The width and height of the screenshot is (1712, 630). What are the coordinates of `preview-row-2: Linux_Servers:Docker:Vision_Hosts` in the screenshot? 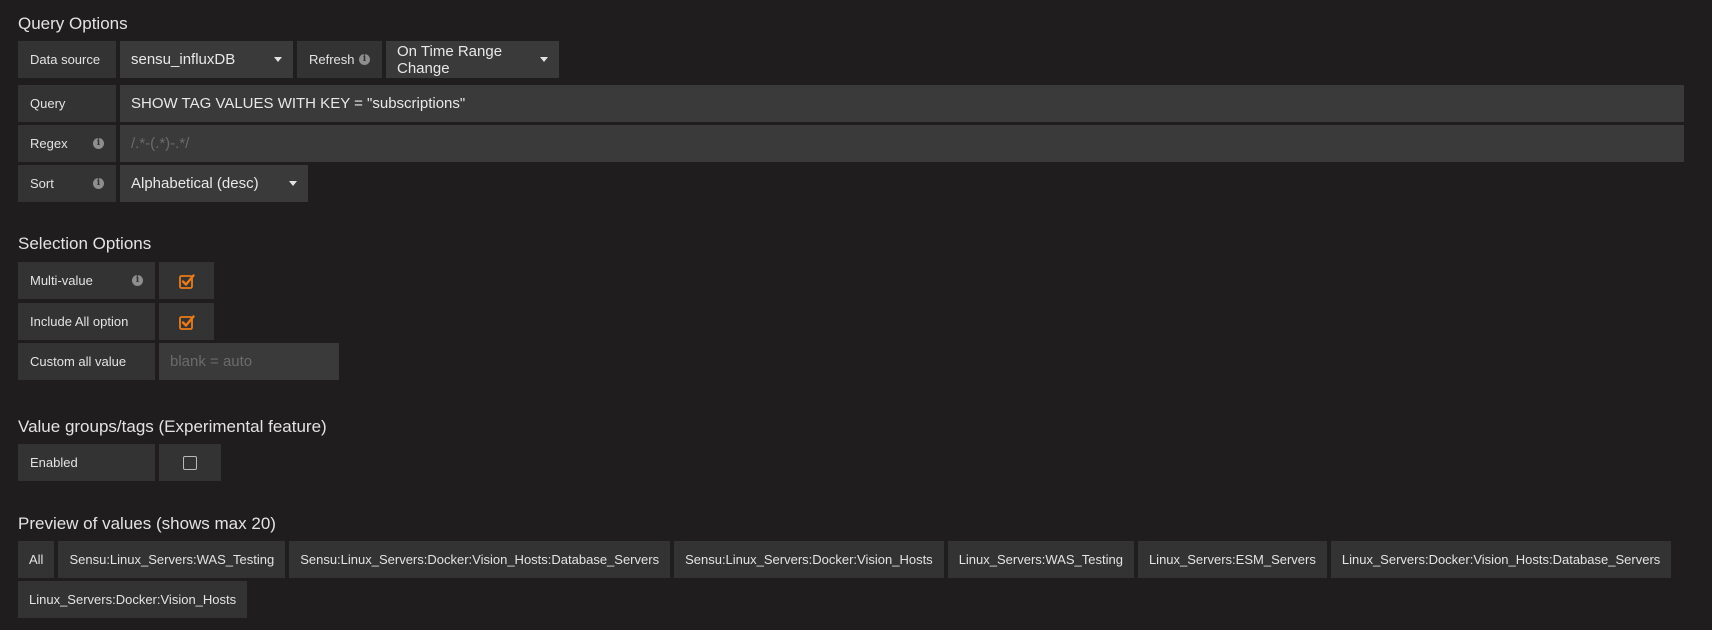 It's located at (133, 599).